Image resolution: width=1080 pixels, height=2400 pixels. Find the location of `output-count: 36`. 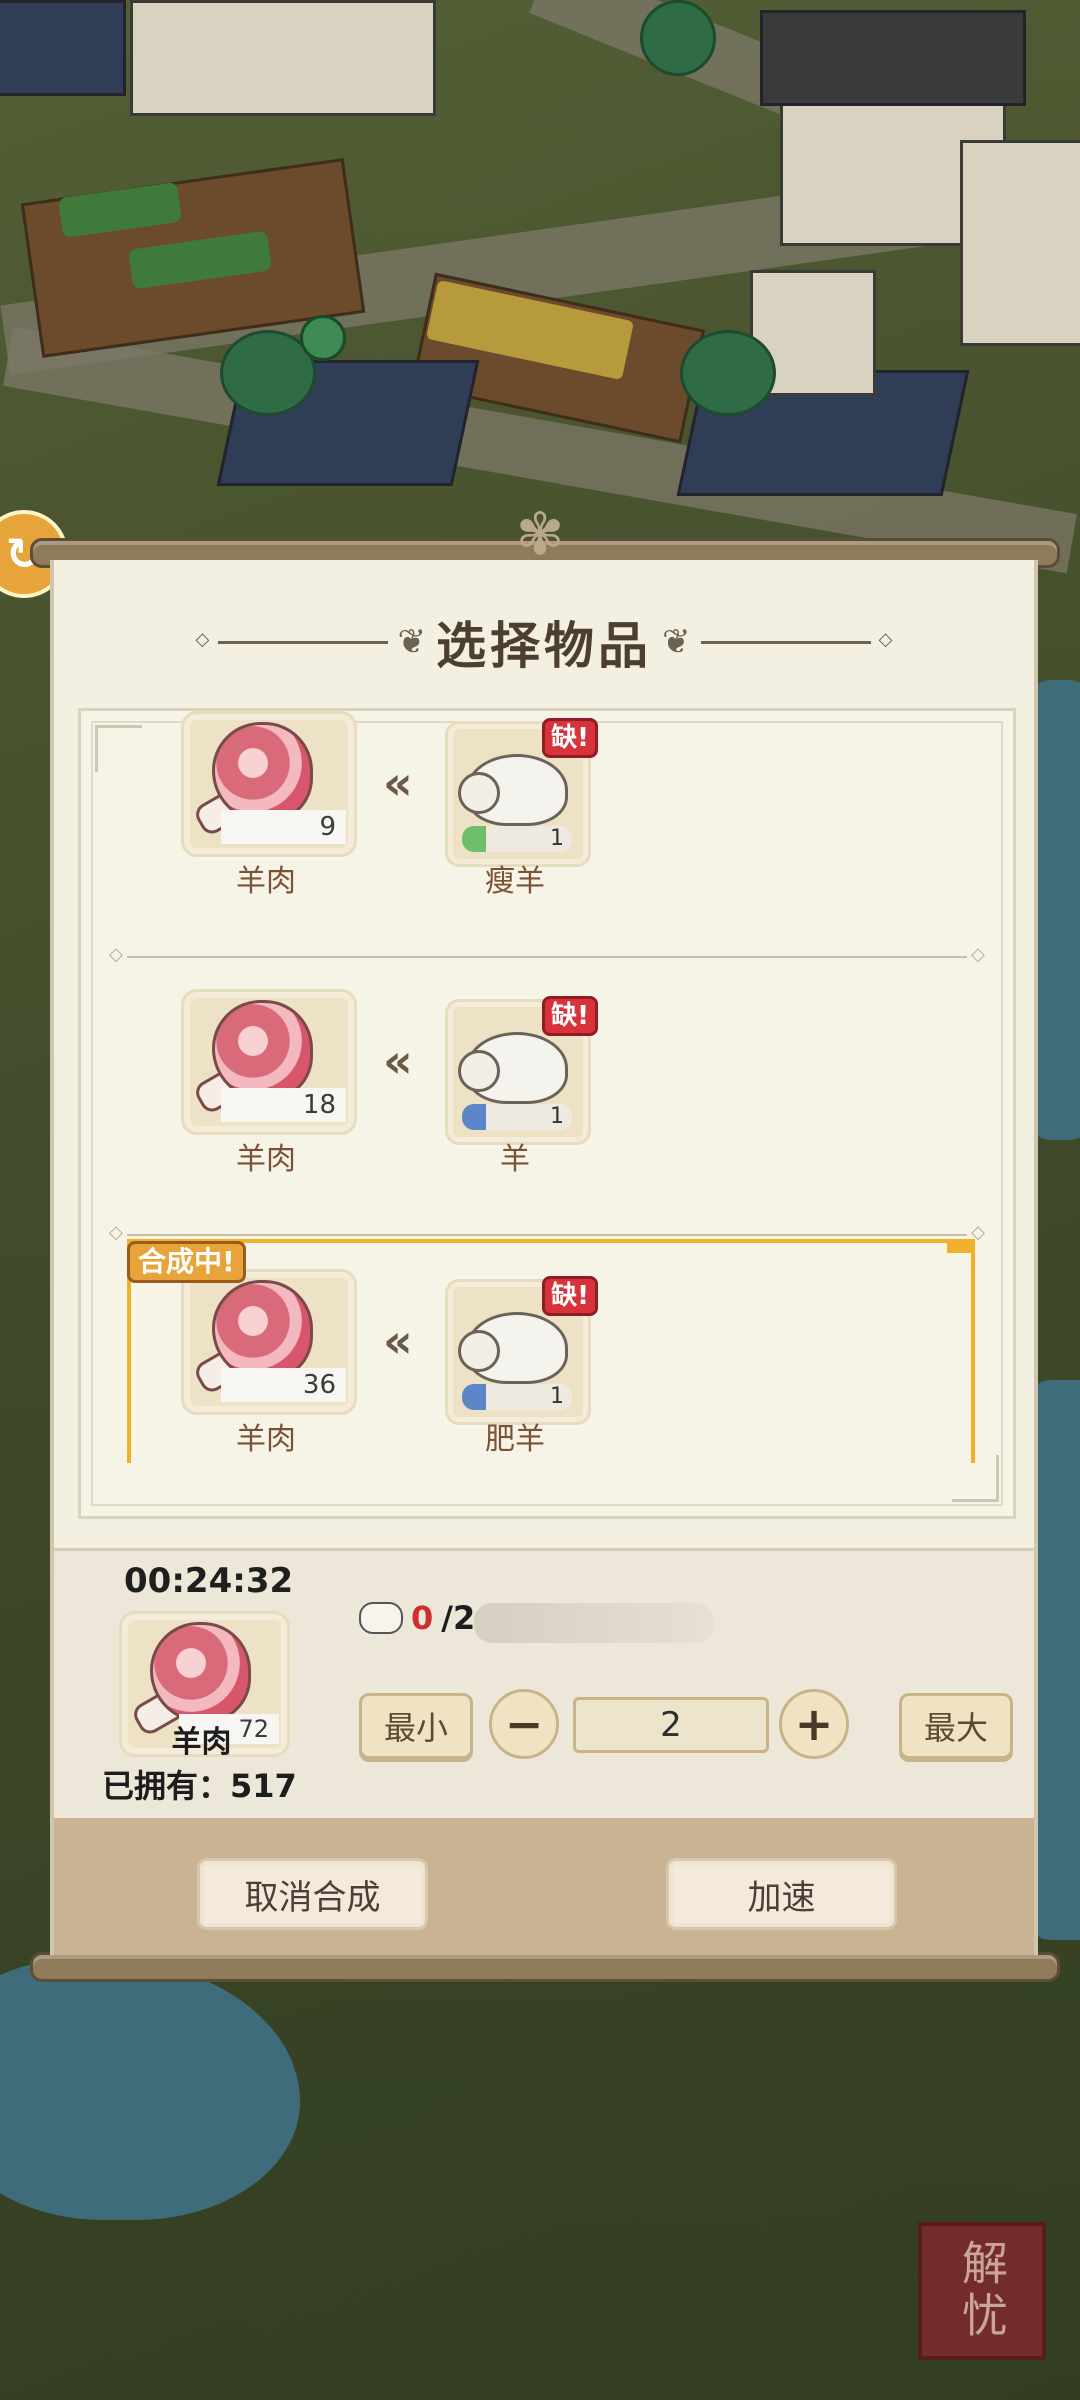

output-count: 36 is located at coordinates (283, 1385).